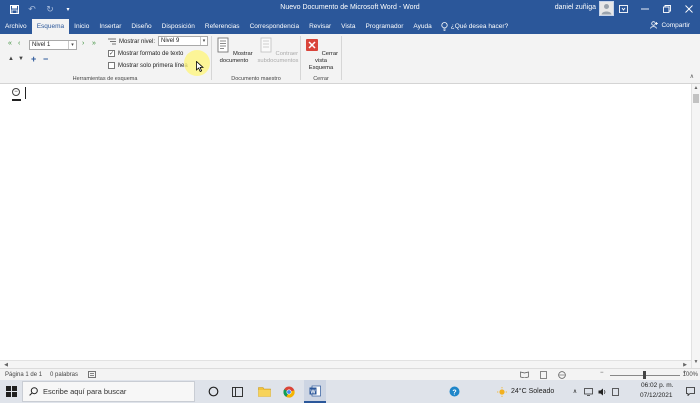 This screenshot has height=403, width=700. I want to click on show-level-label: Mostrar nivel:, so click(137, 41).